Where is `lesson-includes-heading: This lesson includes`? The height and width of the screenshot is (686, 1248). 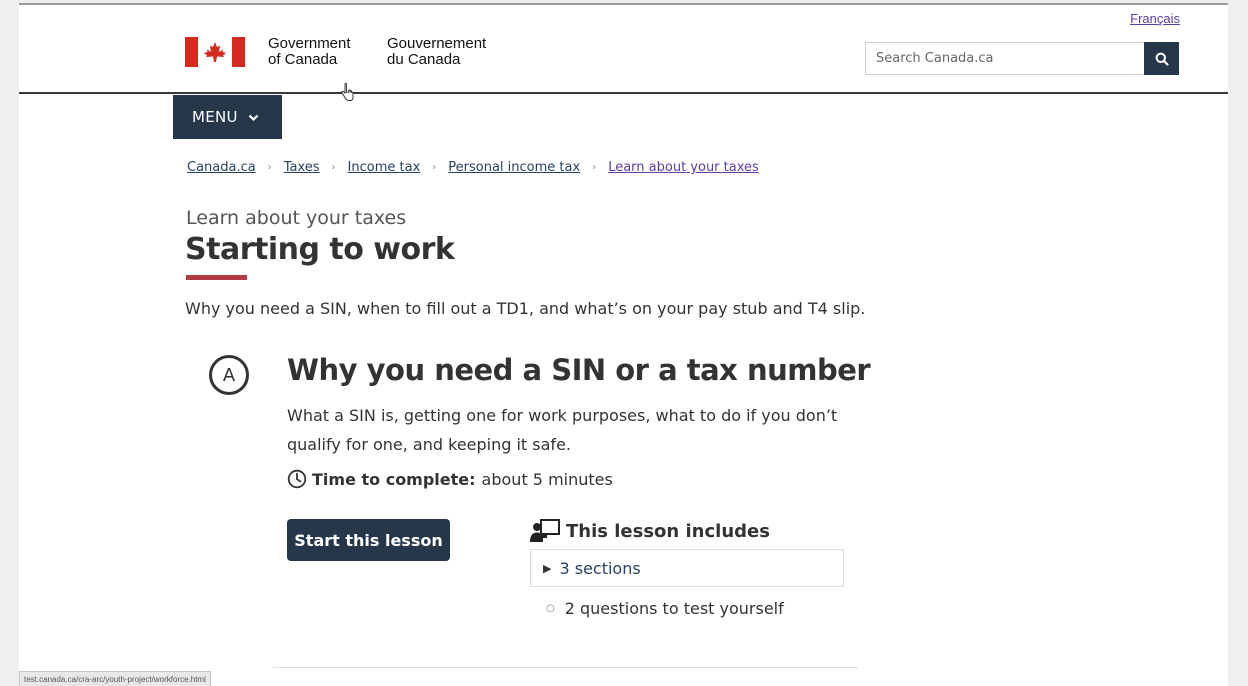 lesson-includes-heading: This lesson includes is located at coordinates (650, 531).